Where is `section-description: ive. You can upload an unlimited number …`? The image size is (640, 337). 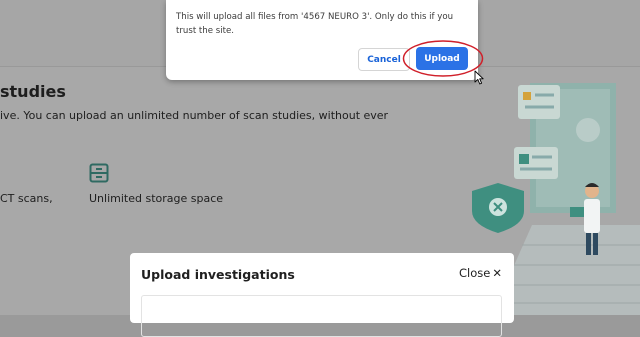 section-description: ive. You can upload an unlimited number … is located at coordinates (194, 115).